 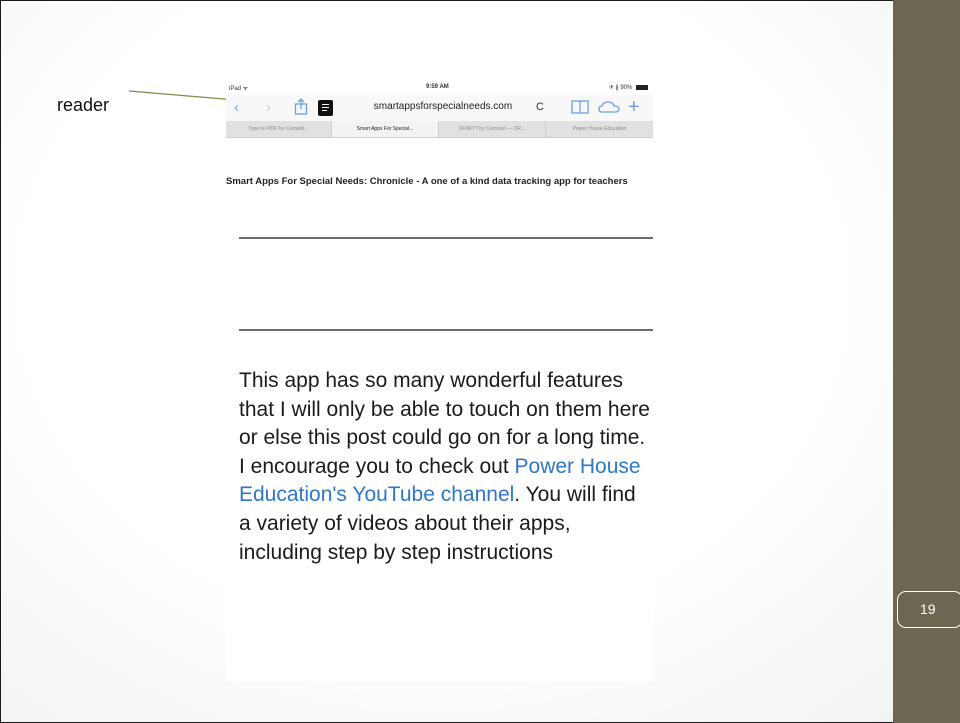 I want to click on icloud-tabs-icon, so click(x=609, y=107).